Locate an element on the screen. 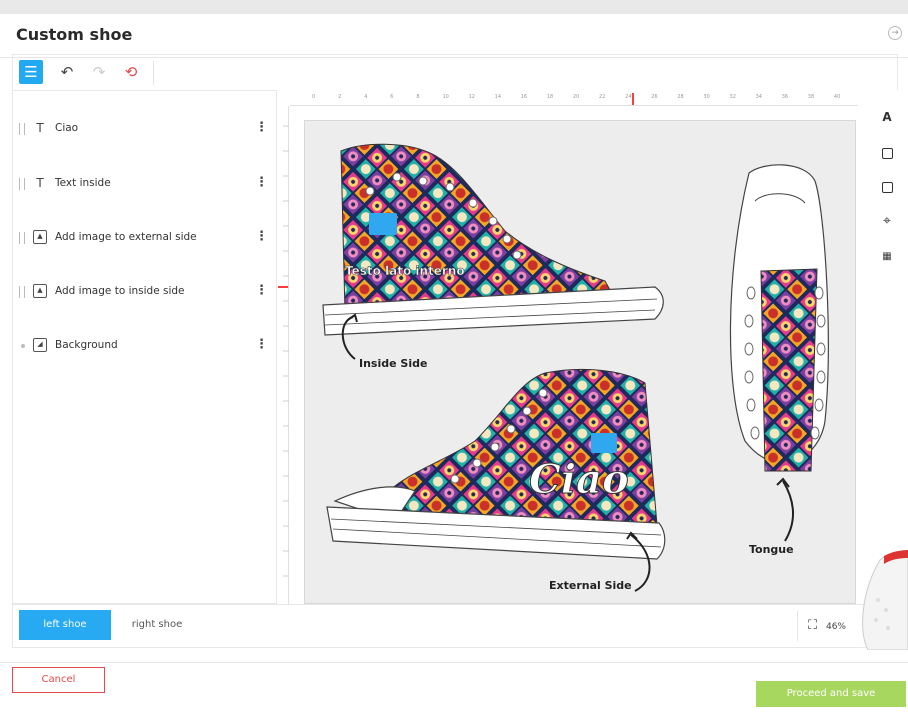 This screenshot has width=908, height=713. left-ruler is located at coordinates (283, 355).